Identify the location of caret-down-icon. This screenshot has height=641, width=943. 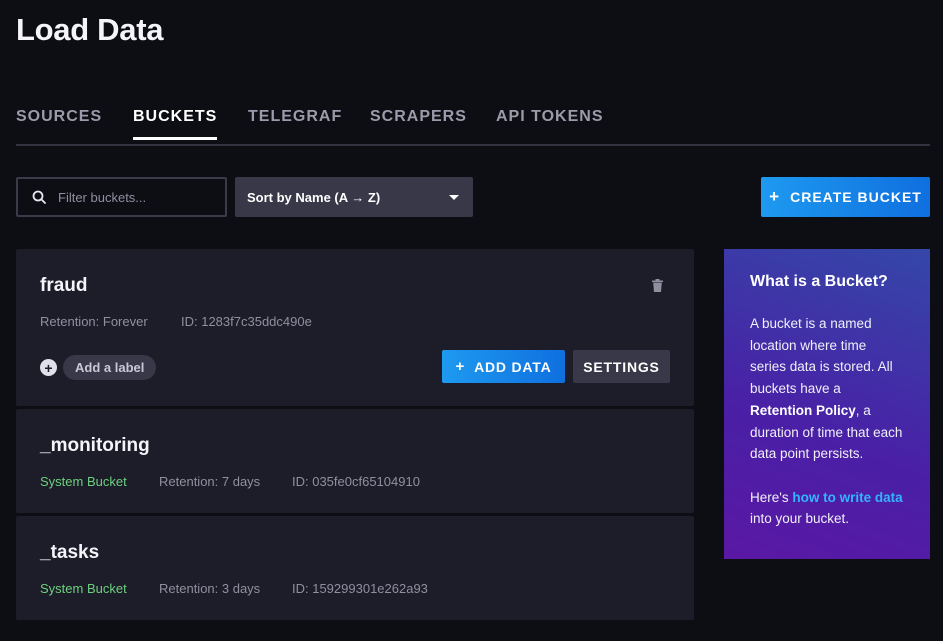
(454, 197).